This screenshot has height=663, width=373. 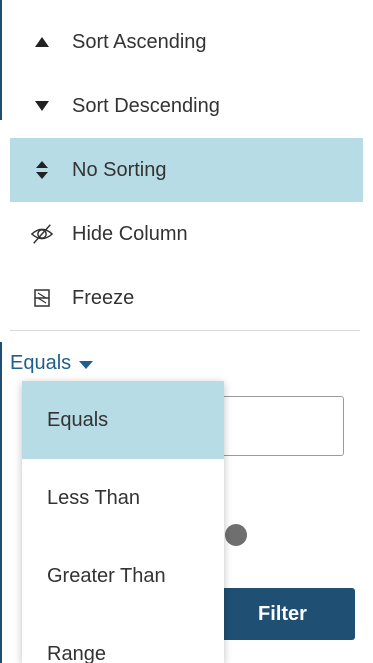 What do you see at coordinates (42, 170) in the screenshot?
I see `no-sorting-icon` at bounding box center [42, 170].